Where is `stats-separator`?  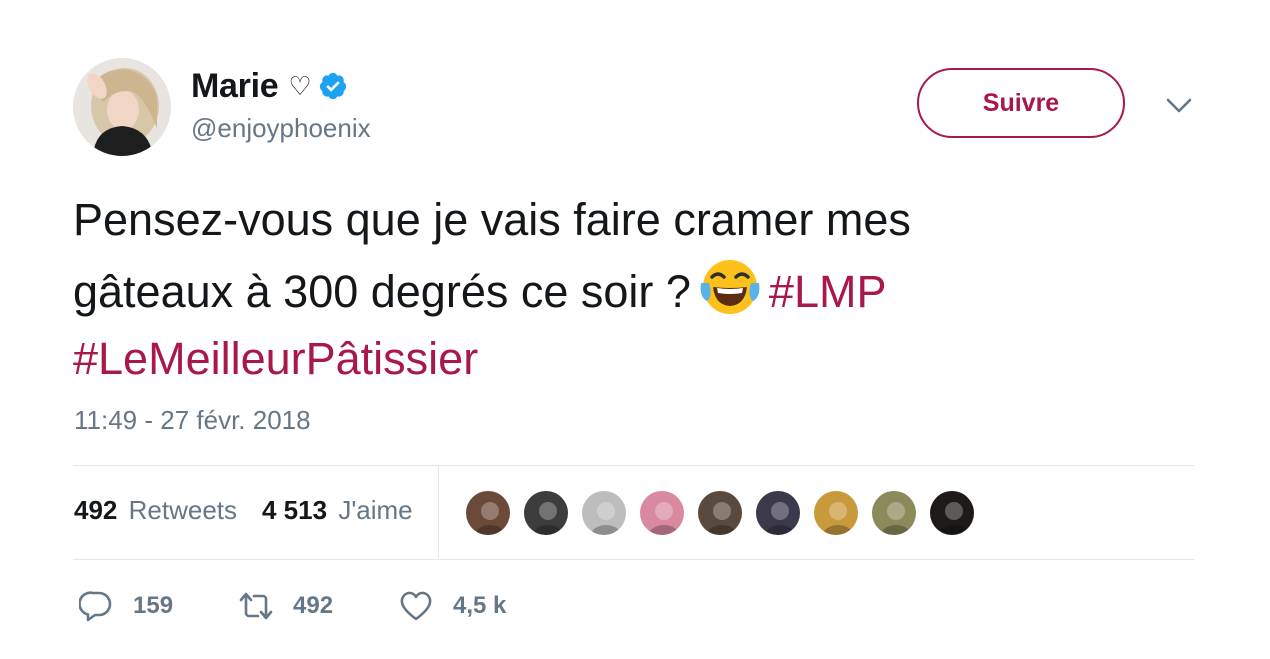 stats-separator is located at coordinates (438, 512).